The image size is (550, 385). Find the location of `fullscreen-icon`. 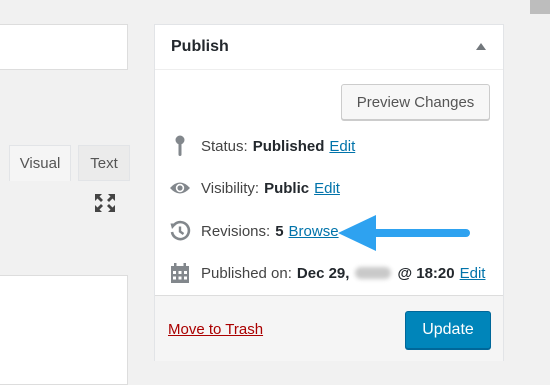

fullscreen-icon is located at coordinates (105, 203).